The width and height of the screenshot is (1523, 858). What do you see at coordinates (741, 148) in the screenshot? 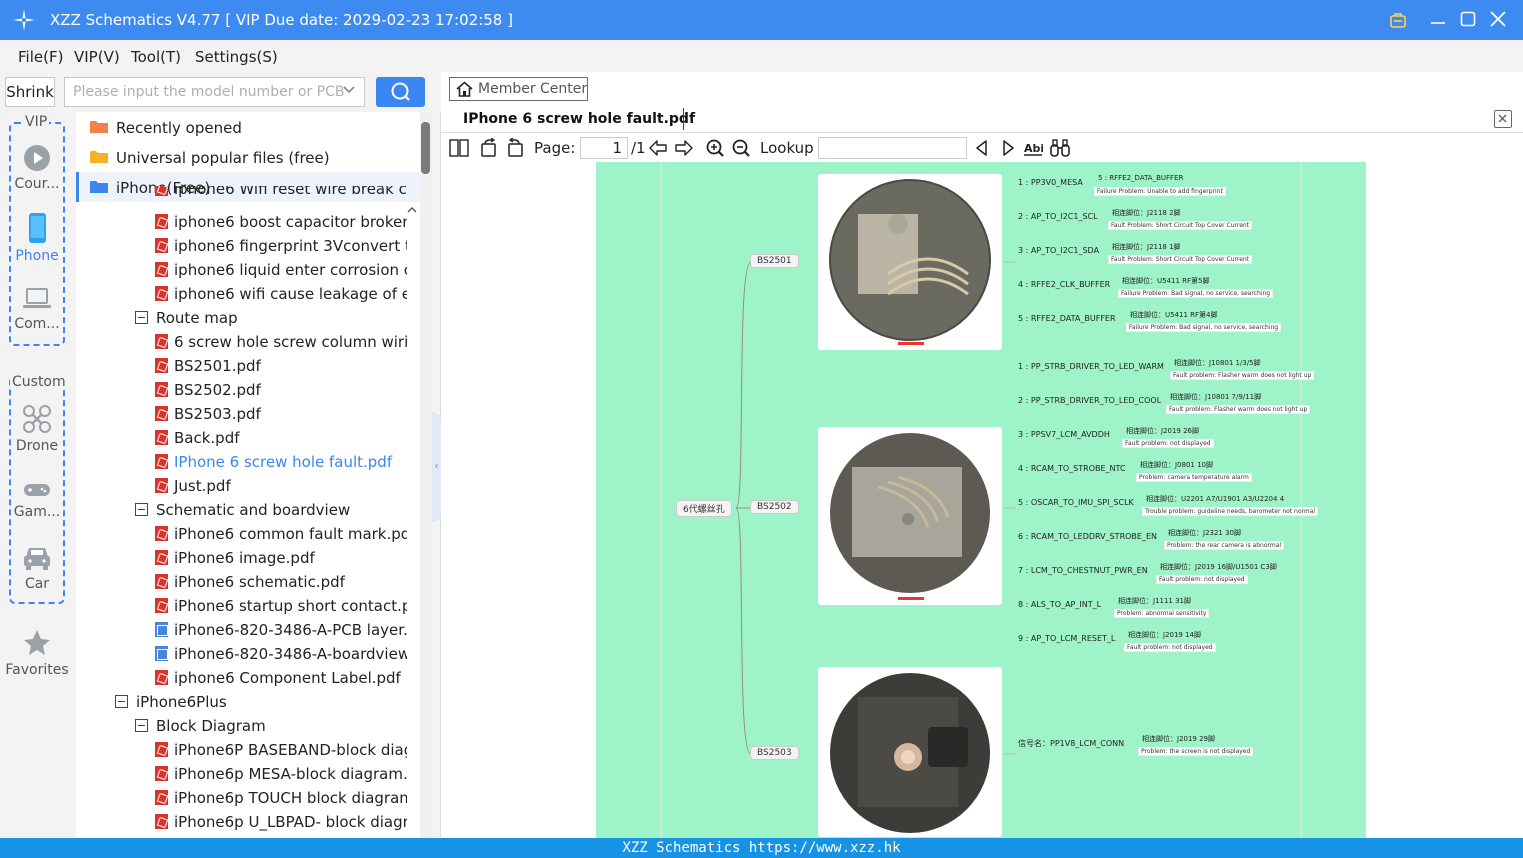
I see `zoom-out-icon` at bounding box center [741, 148].